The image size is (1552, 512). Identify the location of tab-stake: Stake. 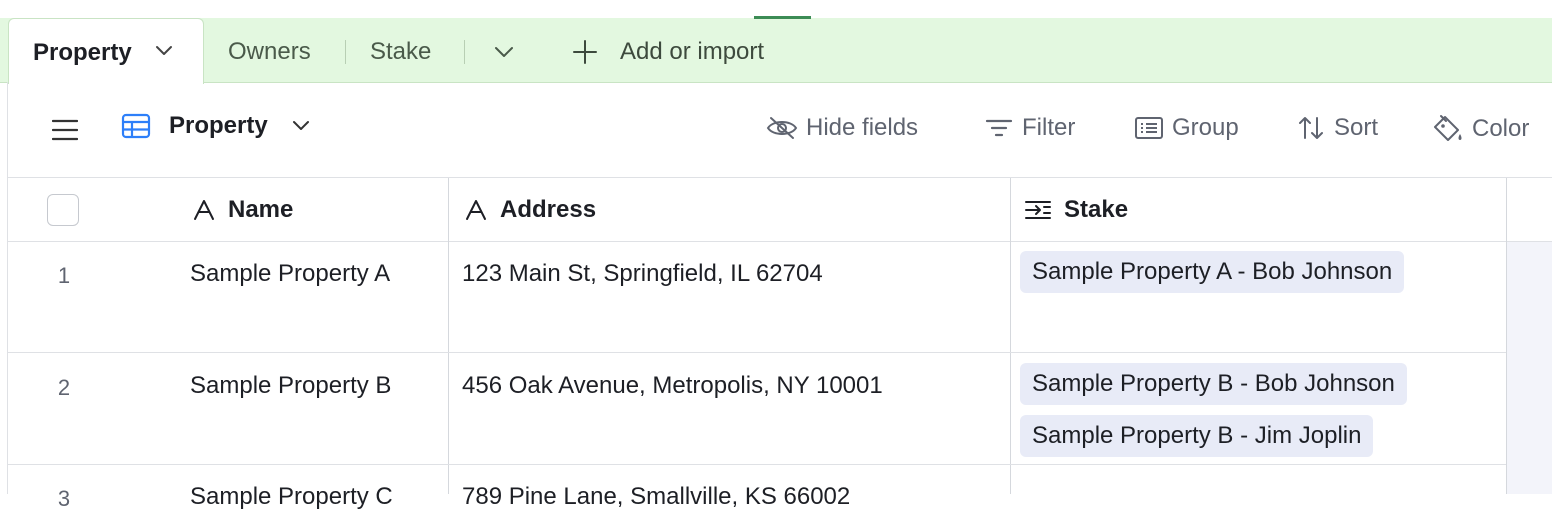
(400, 52).